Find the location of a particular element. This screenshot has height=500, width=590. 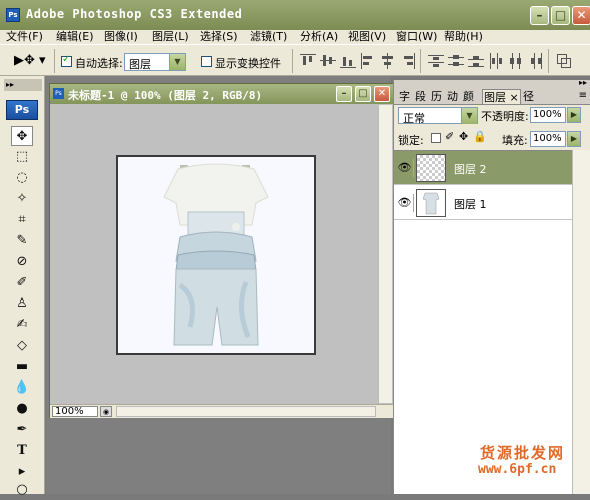

crop-tool-icon: ⌗ is located at coordinates (22, 220).